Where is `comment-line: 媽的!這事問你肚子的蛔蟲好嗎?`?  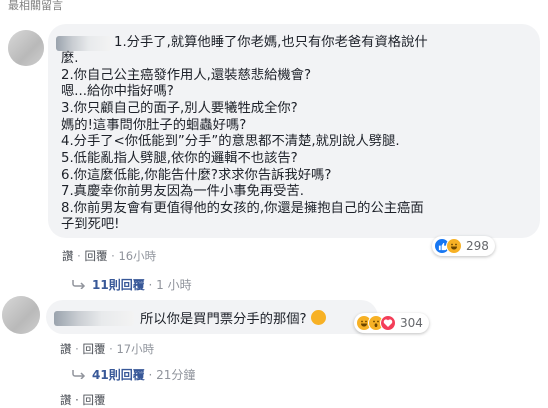 comment-line: 媽的!這事問你肚子的蛔蟲好嗎? is located at coordinates (154, 125).